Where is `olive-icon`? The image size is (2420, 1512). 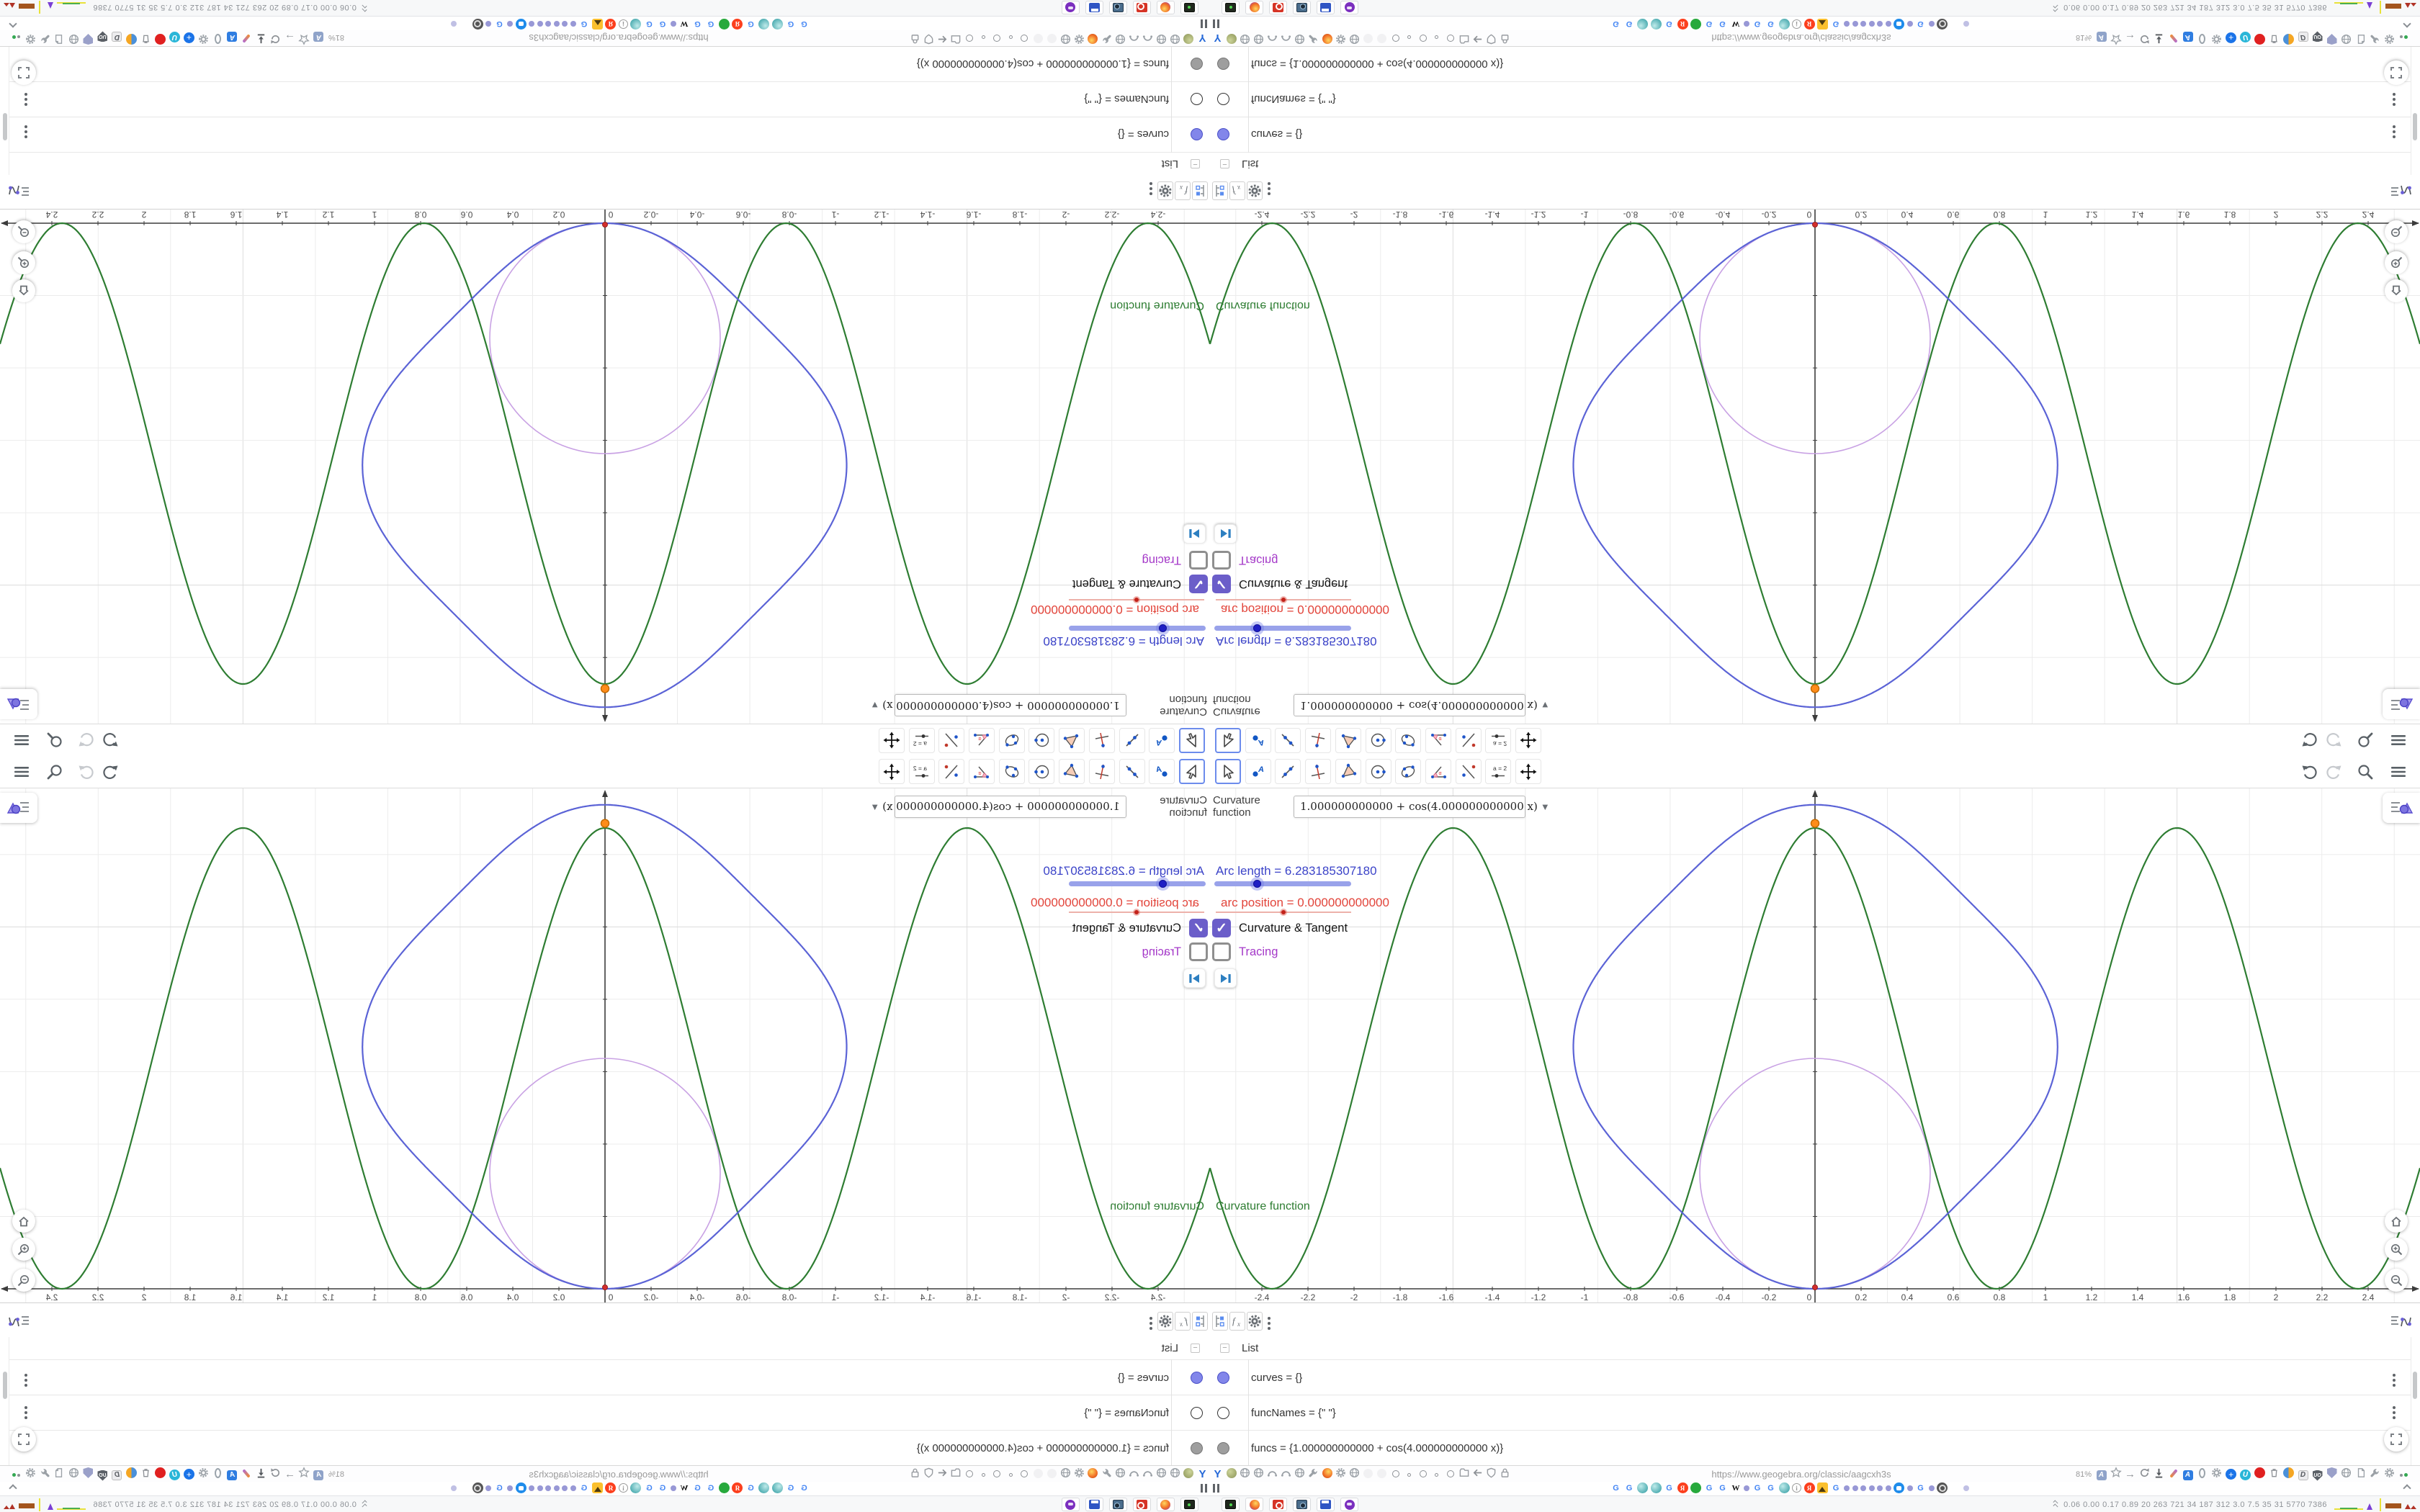 olive-icon is located at coordinates (1189, 37).